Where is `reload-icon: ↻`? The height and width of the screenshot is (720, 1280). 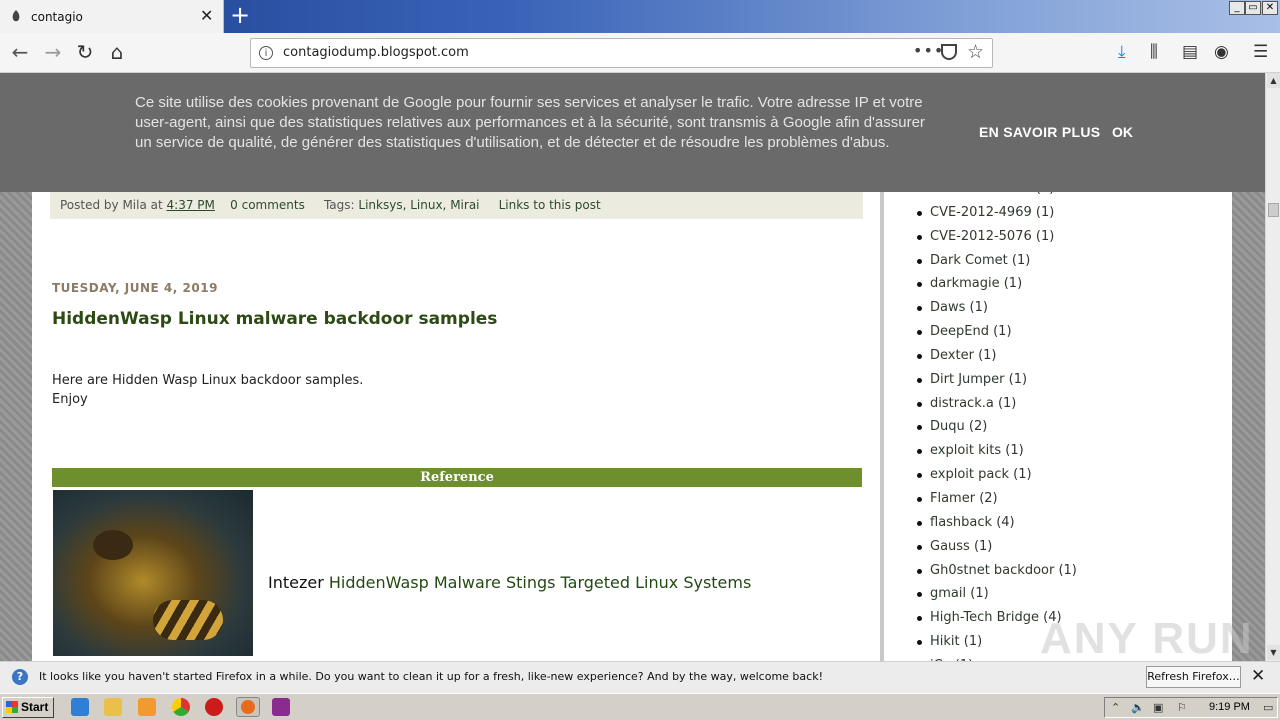
reload-icon: ↻ is located at coordinates (85, 52).